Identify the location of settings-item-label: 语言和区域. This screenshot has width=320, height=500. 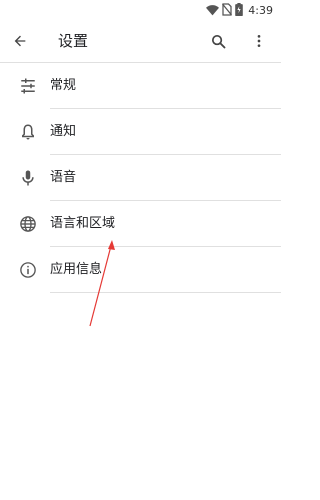
(83, 223).